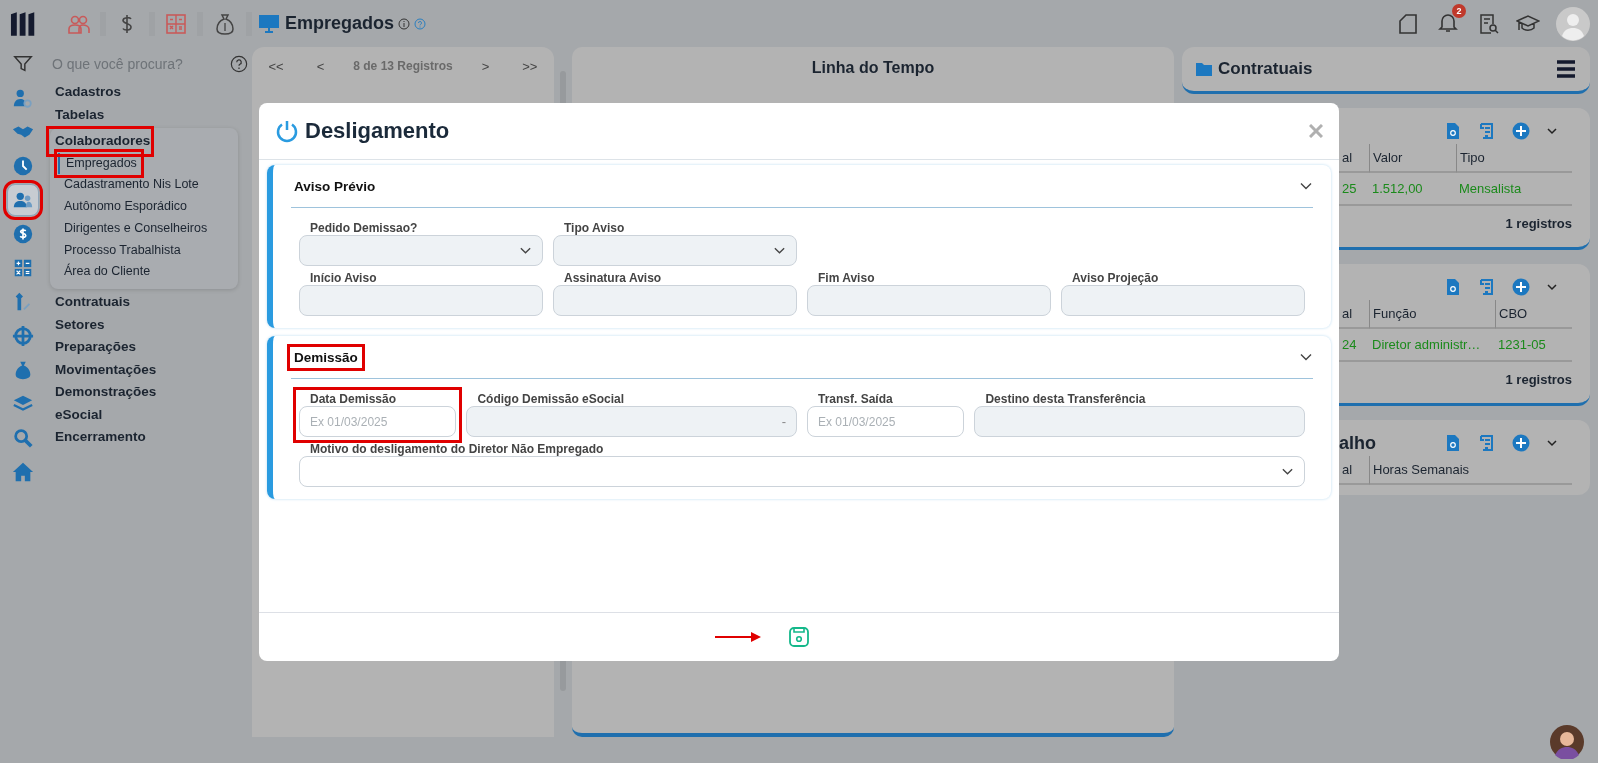 This screenshot has width=1598, height=763. I want to click on field-label: Início Aviso, so click(343, 278).